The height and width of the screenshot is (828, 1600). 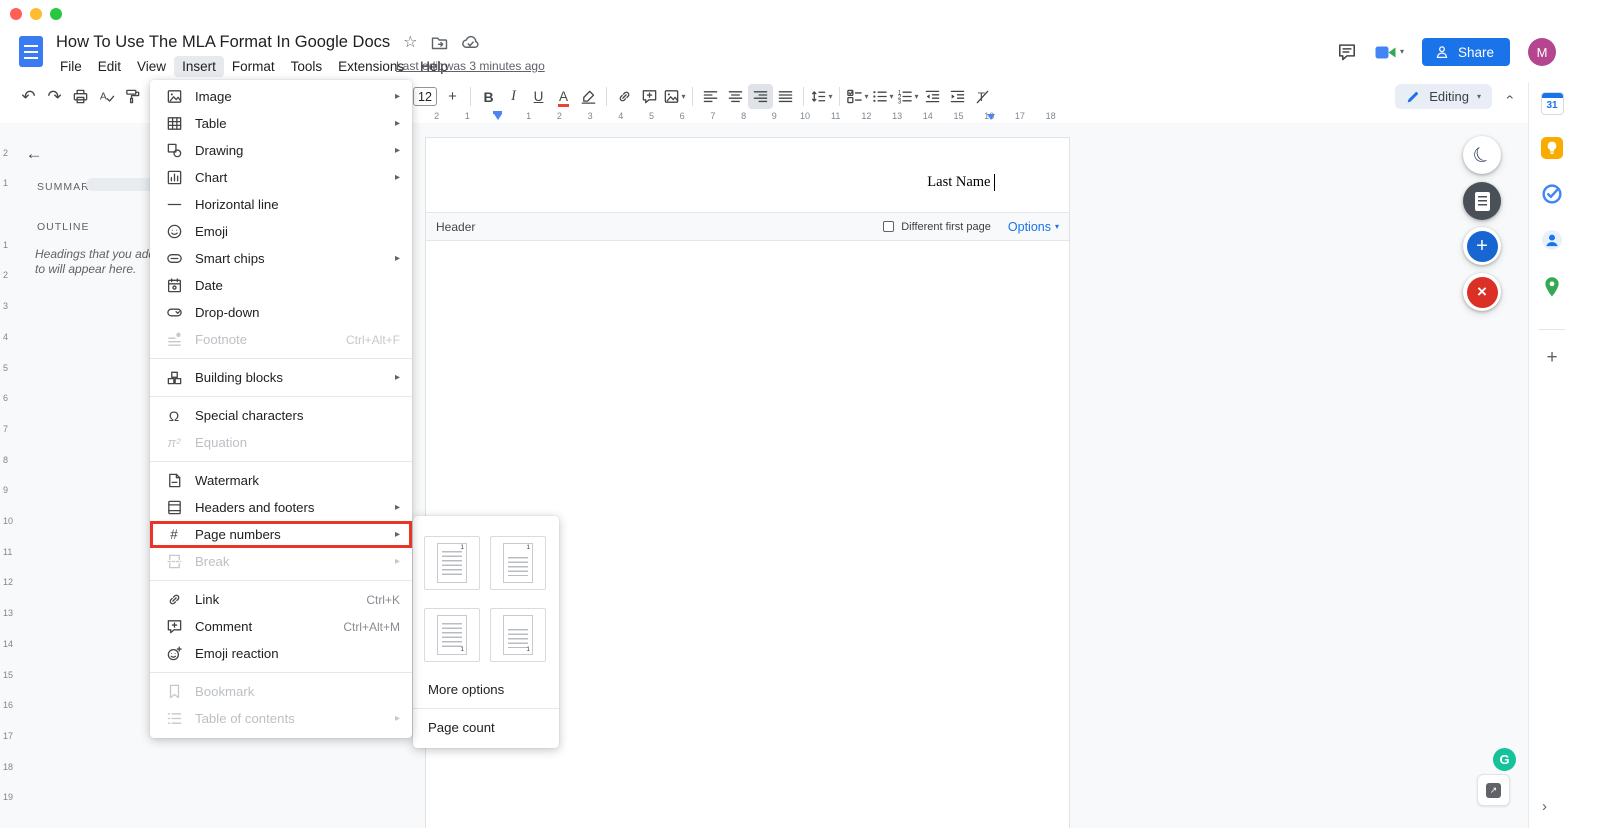 What do you see at coordinates (927, 116) in the screenshot?
I see `ruler-number: 14` at bounding box center [927, 116].